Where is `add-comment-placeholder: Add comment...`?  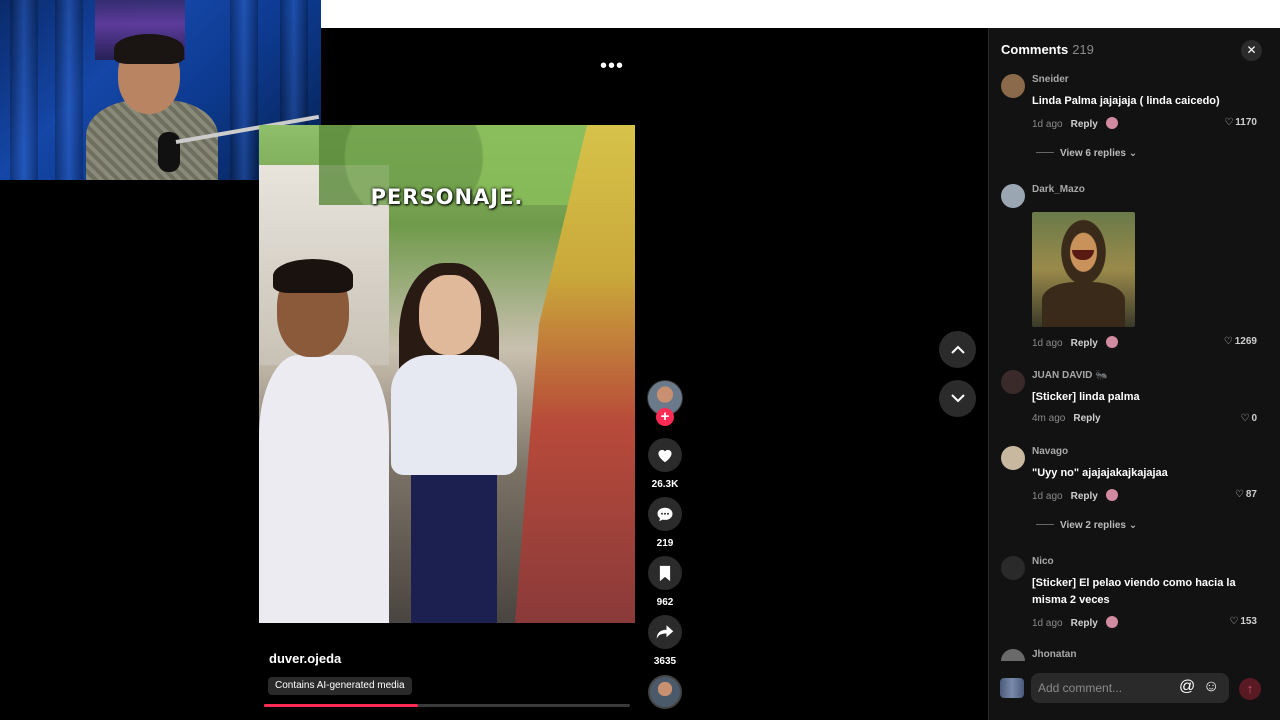 add-comment-placeholder: Add comment... is located at coordinates (1080, 688).